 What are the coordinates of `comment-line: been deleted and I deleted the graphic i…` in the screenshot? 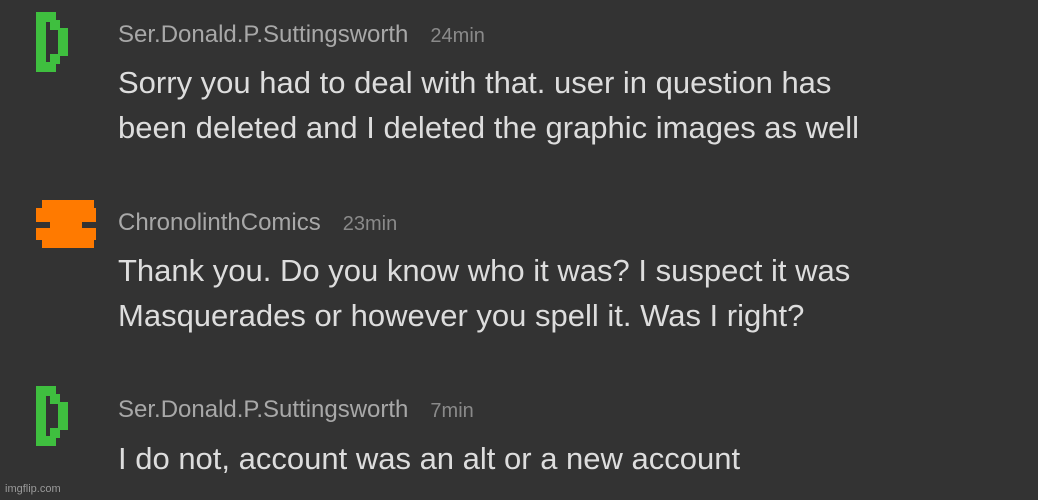 It's located at (489, 127).